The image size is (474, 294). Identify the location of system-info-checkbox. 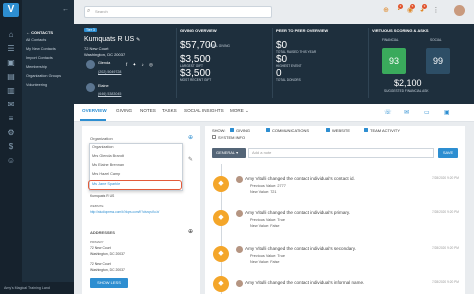
(214, 137).